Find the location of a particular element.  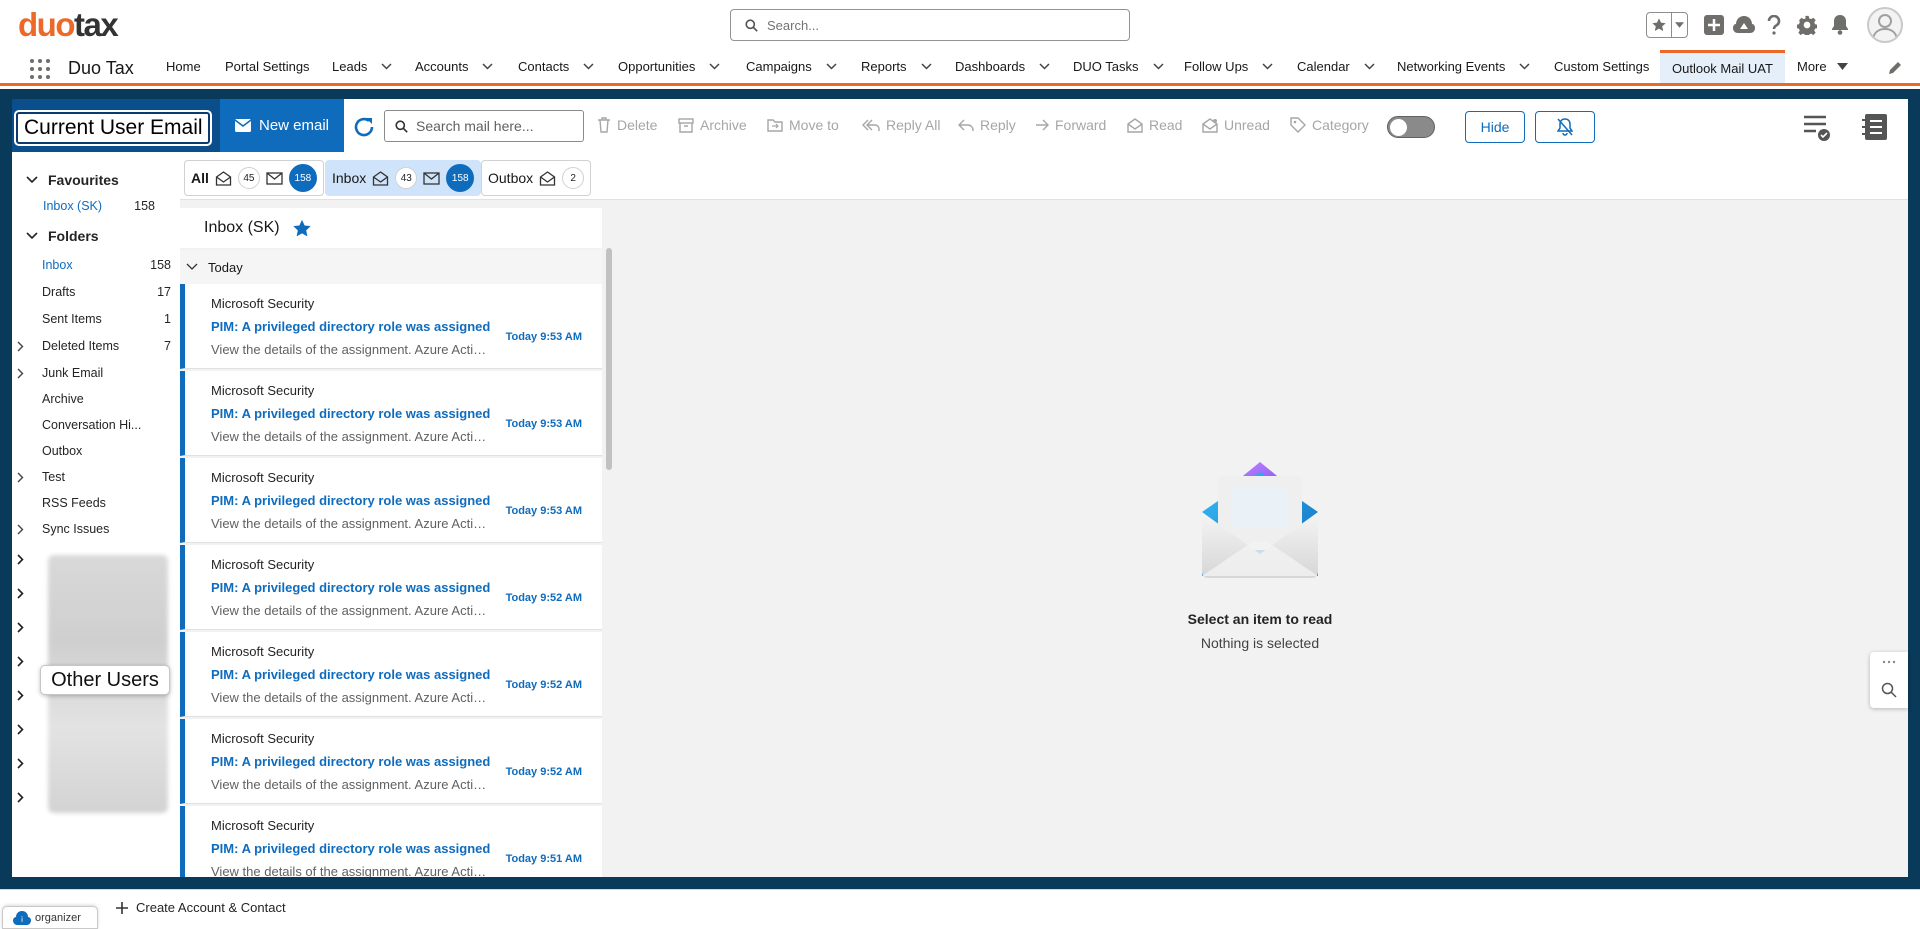

nav-item-outlook-mail-uat: Outlook Mail UAT is located at coordinates (1722, 66).